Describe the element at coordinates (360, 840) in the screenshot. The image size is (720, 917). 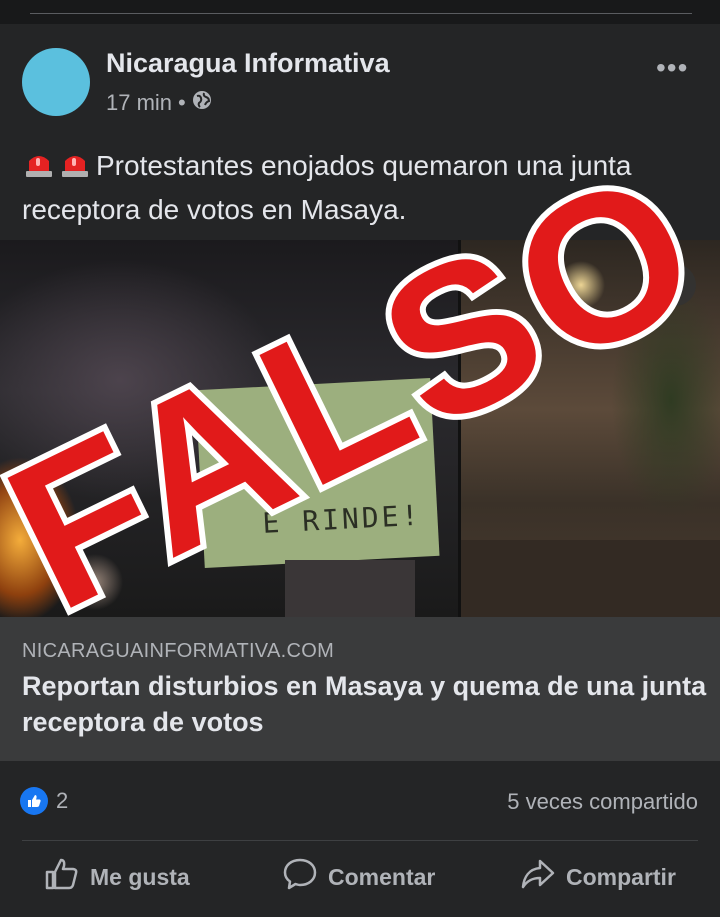
I see `actions-divider` at that location.